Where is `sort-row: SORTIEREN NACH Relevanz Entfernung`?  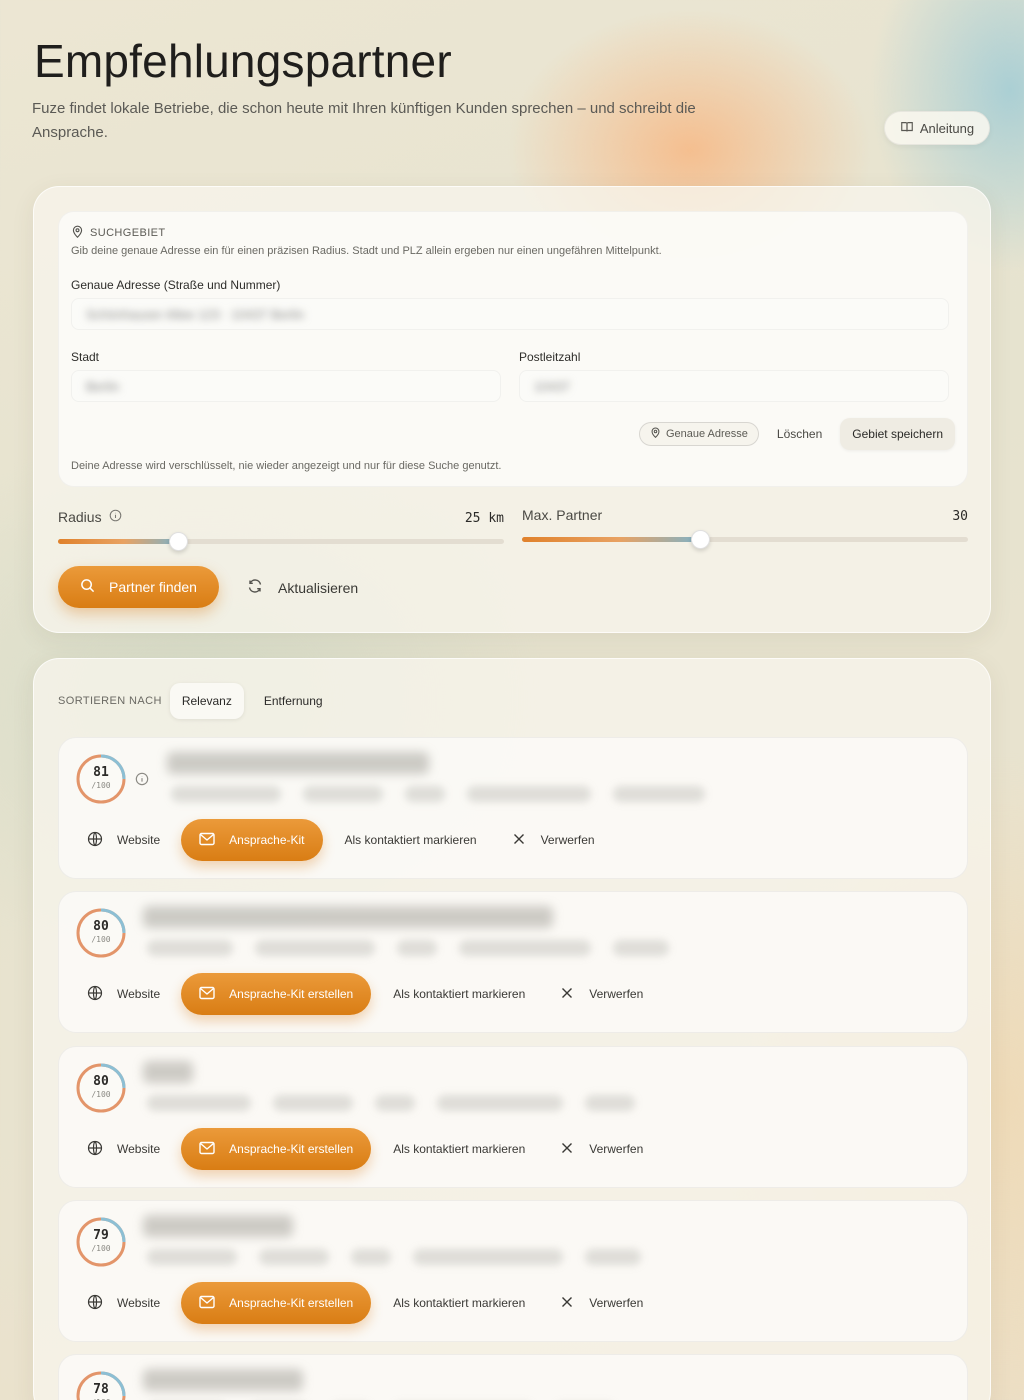
sort-row: SORTIEREN NACH Relevanz Entfernung is located at coordinates (196, 701).